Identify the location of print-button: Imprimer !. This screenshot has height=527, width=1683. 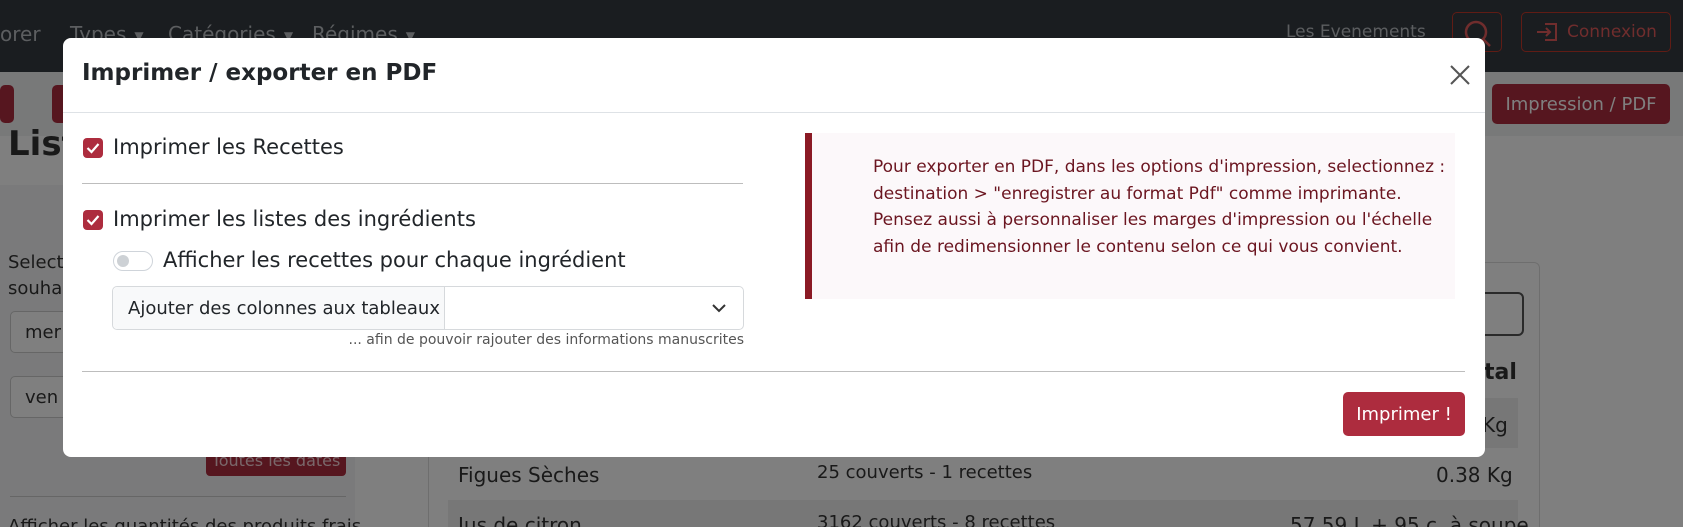
(1404, 414).